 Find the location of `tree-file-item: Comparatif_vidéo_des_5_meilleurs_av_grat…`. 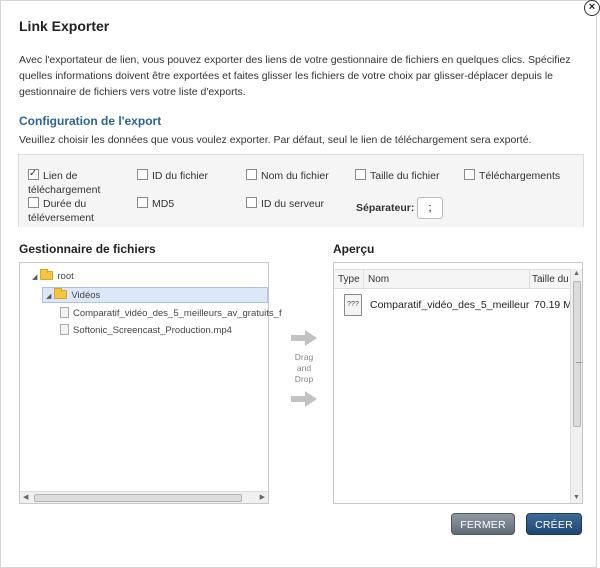

tree-file-item: Comparatif_vidéo_des_5_meilleurs_av_grat… is located at coordinates (171, 313).